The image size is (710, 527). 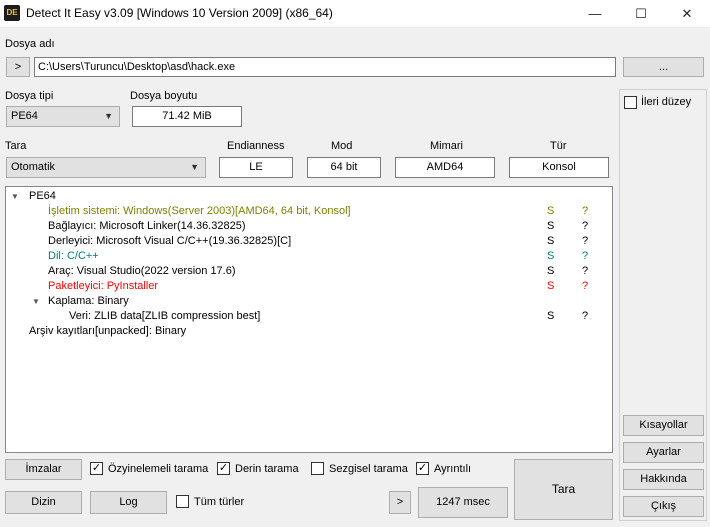 I want to click on tree-overlay: ▼ Kaplama: Binary, so click(x=309, y=301).